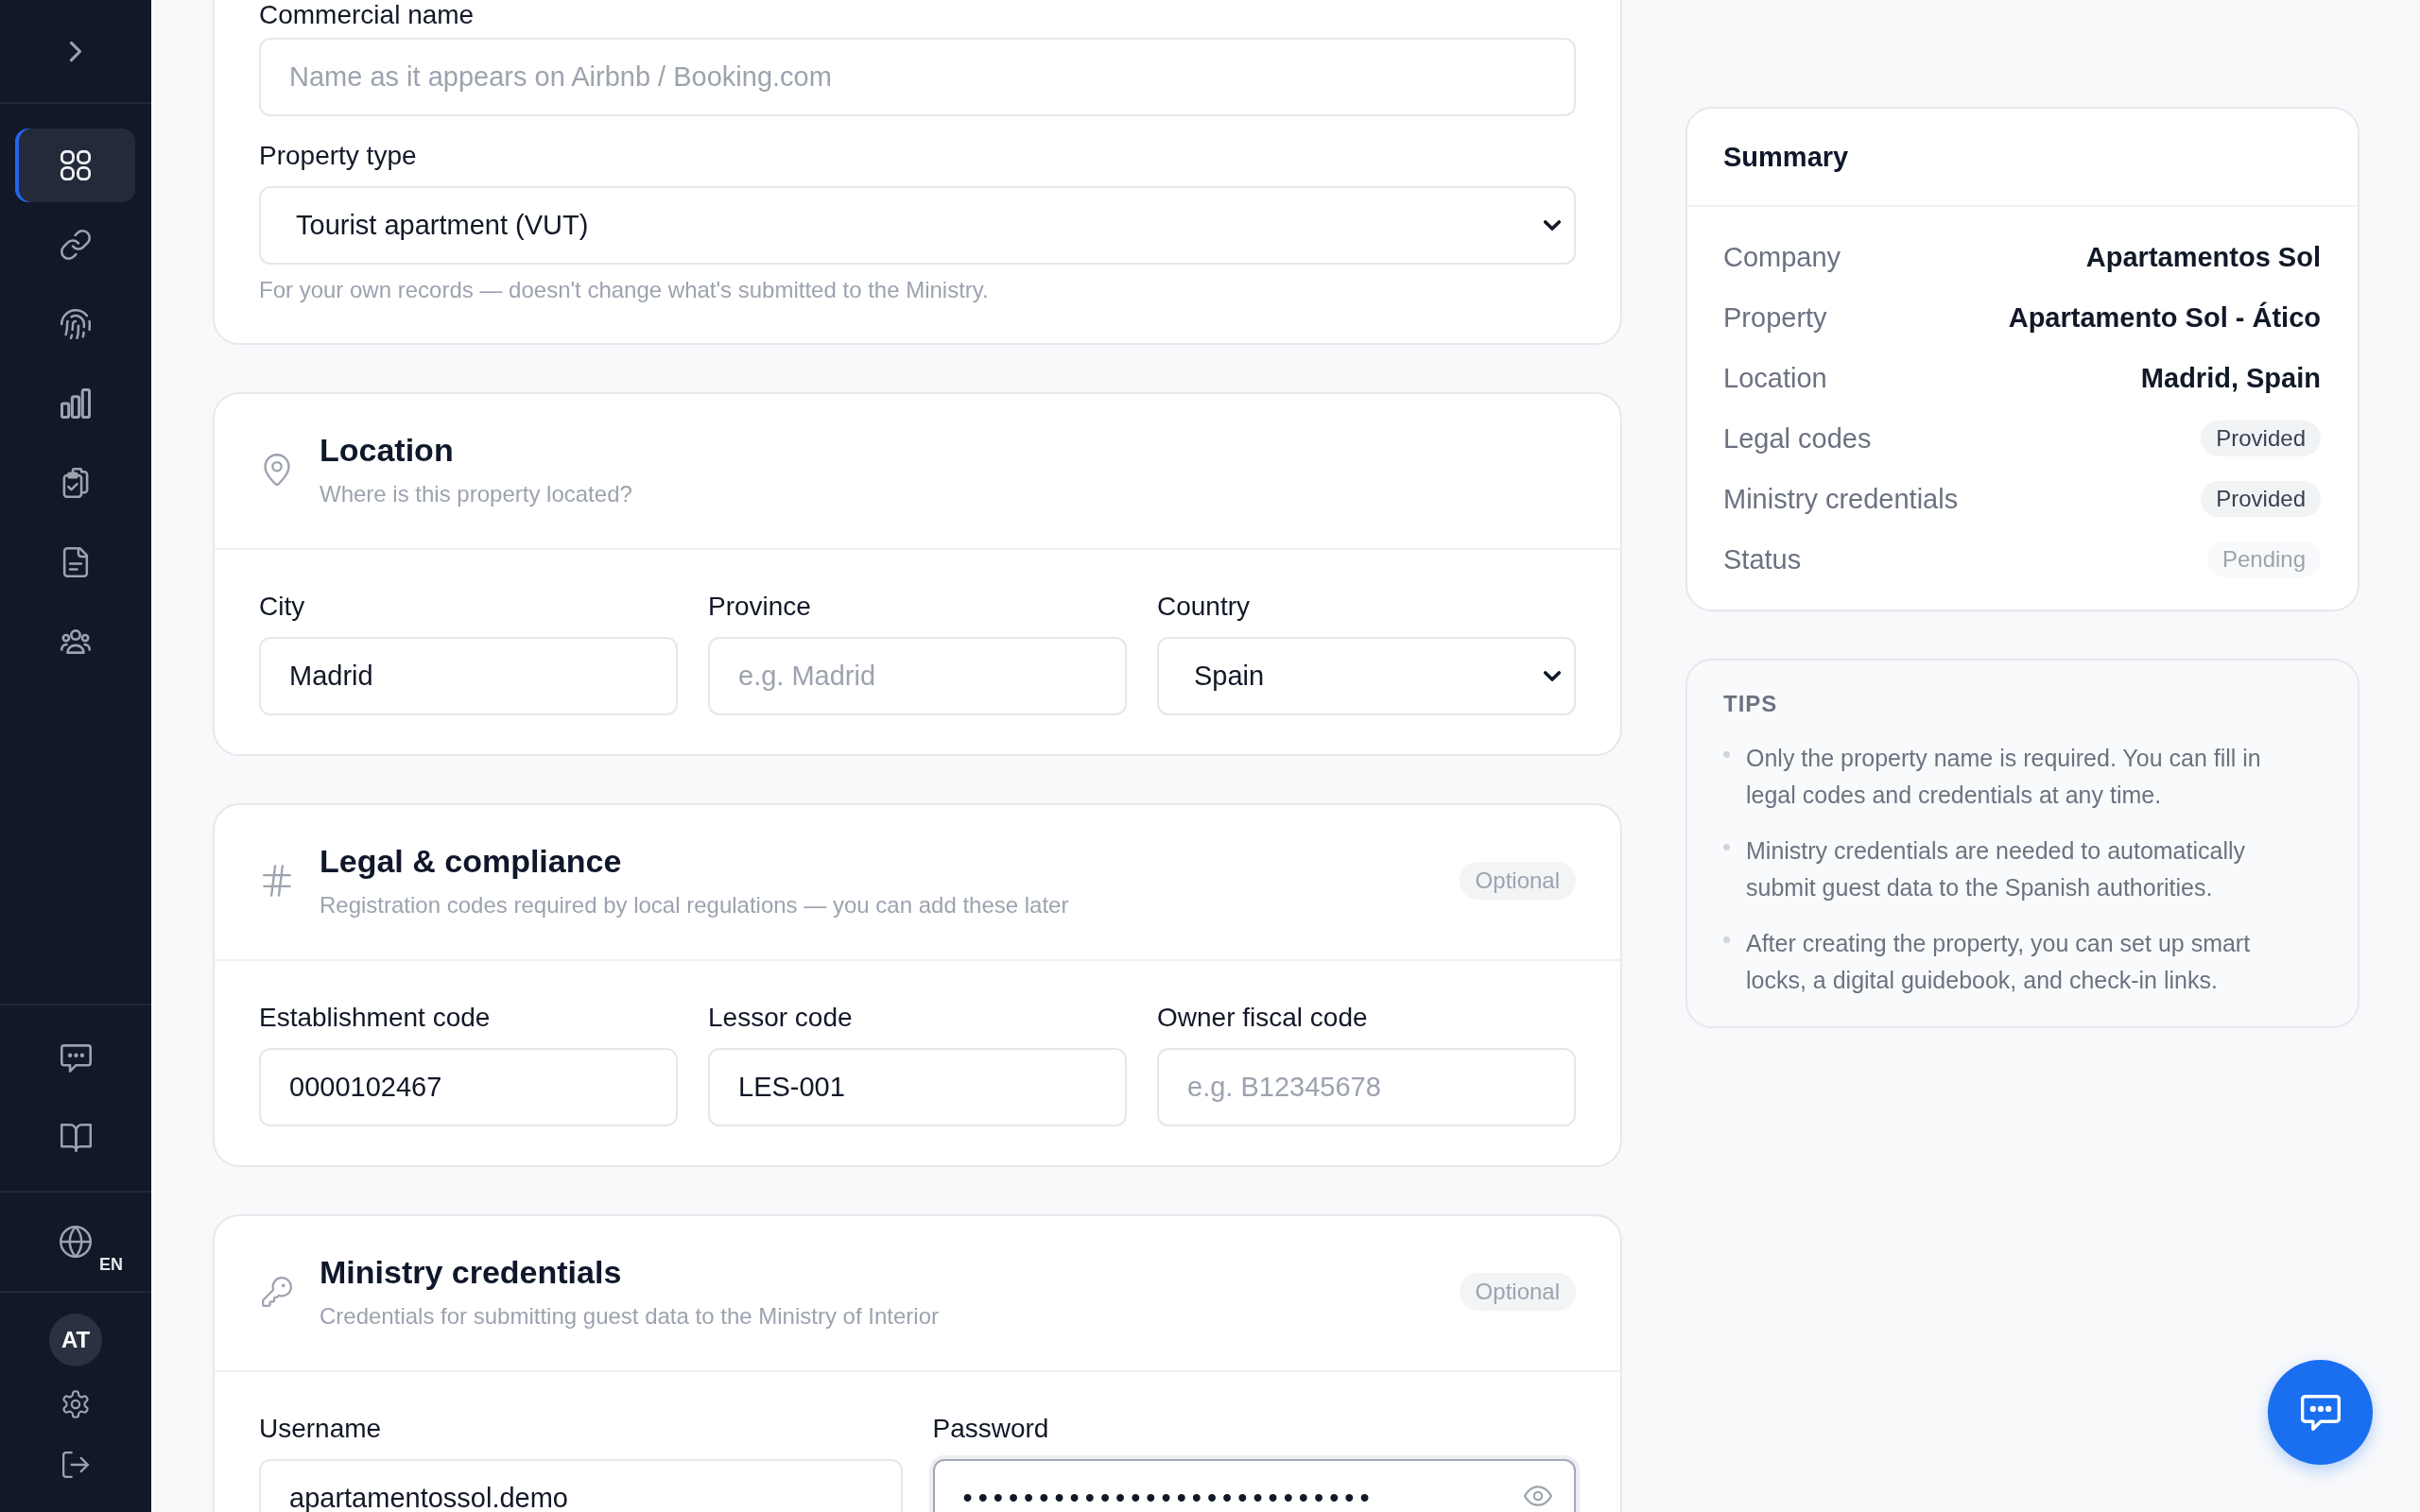  What do you see at coordinates (1366, 1087) in the screenshot?
I see `text-field: e.g. B12345678` at bounding box center [1366, 1087].